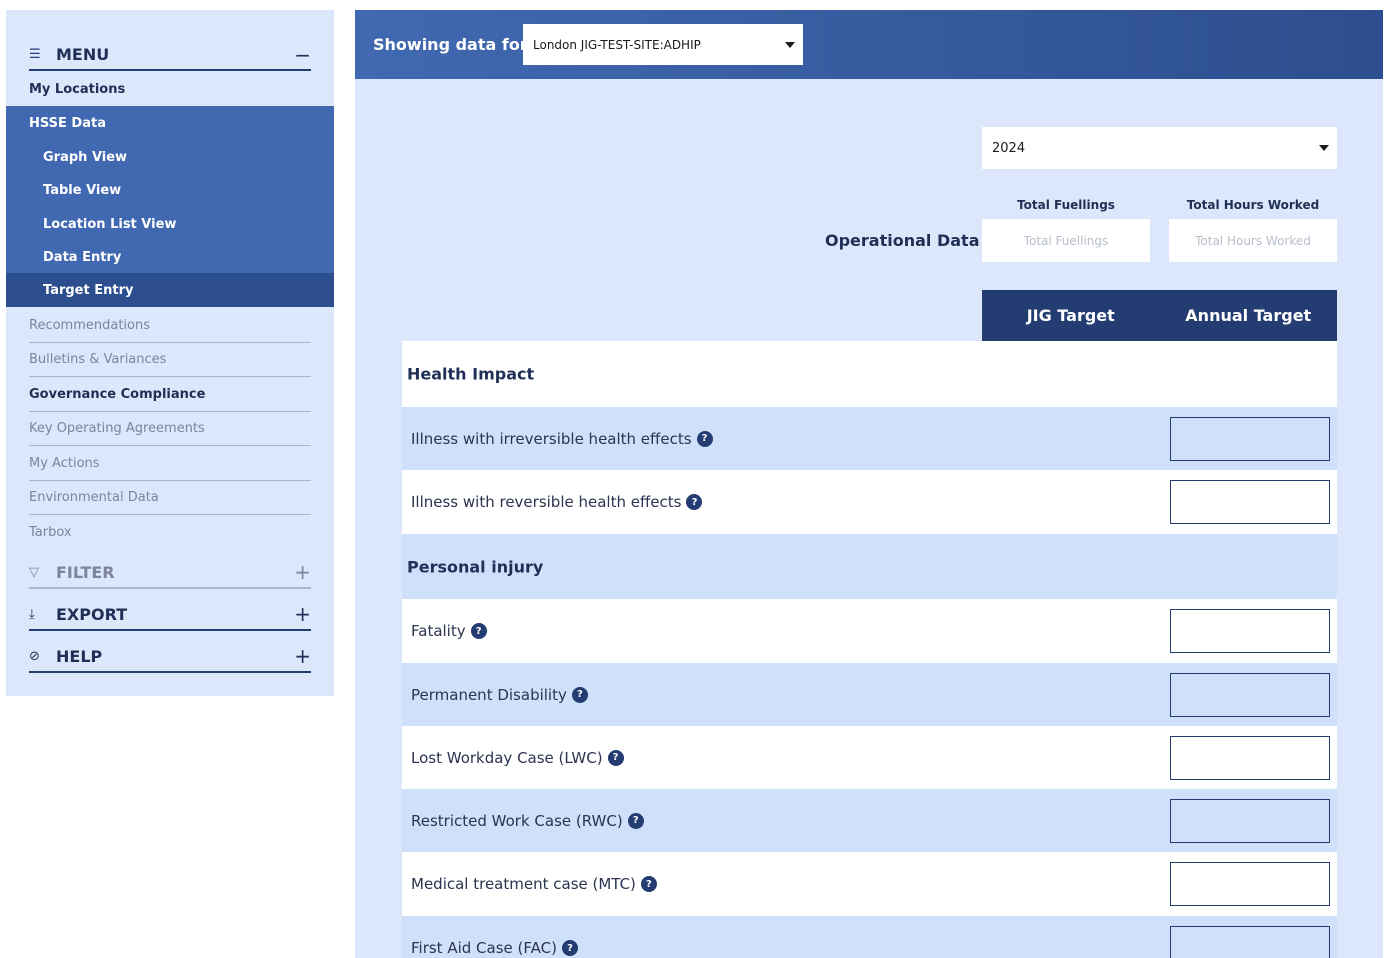  What do you see at coordinates (869, 631) in the screenshot?
I see `table-row: Fatality?` at bounding box center [869, 631].